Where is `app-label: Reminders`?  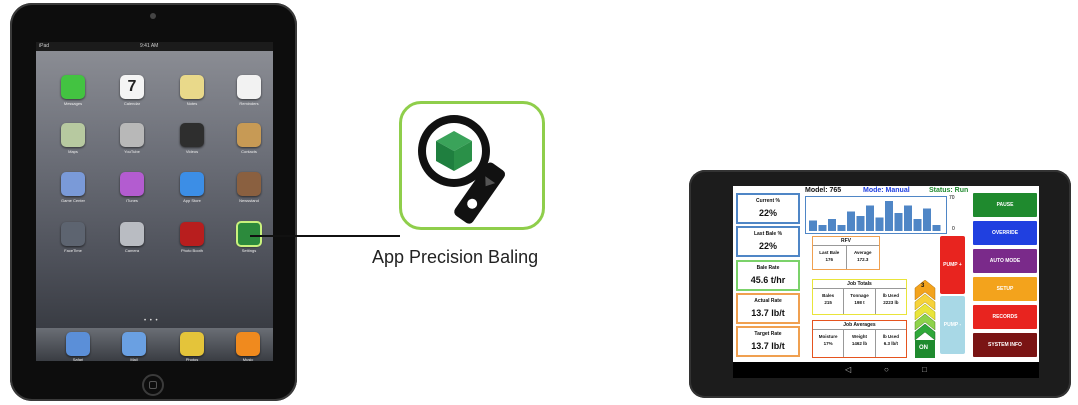 app-label: Reminders is located at coordinates (249, 103).